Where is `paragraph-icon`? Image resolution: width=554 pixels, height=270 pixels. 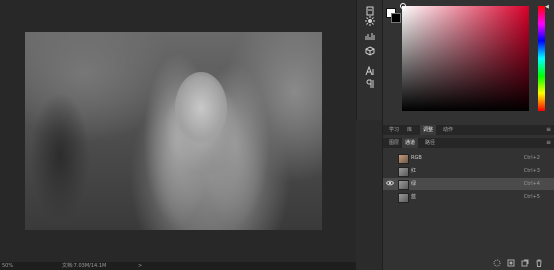 paragraph-icon is located at coordinates (370, 85).